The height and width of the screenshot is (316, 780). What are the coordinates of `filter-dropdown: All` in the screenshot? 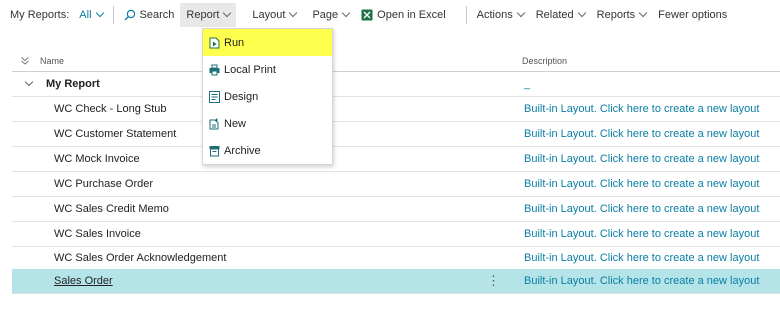 It's located at (90, 15).